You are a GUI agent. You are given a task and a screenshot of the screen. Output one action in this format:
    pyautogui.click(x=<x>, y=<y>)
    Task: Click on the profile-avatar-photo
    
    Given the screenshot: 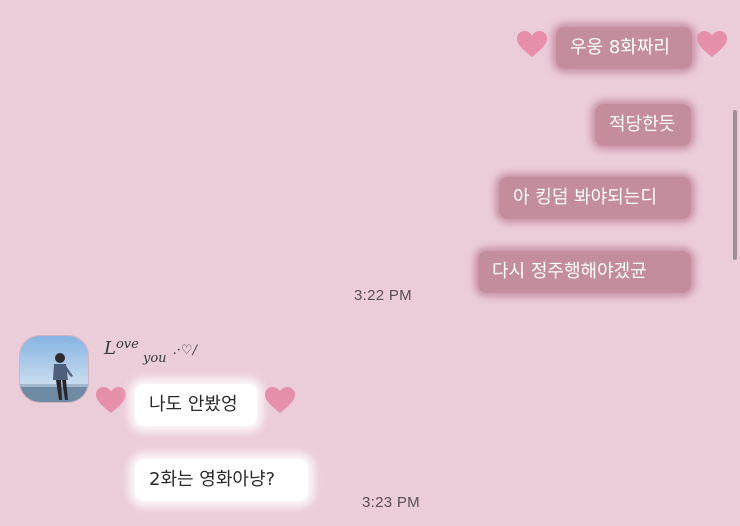 What is the action you would take?
    pyautogui.click(x=54, y=369)
    